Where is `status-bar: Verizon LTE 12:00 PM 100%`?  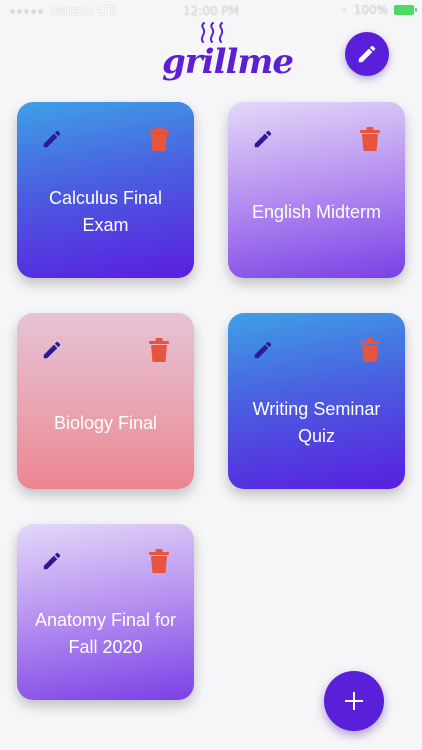
status-bar: Verizon LTE 12:00 PM 100% is located at coordinates (211, 11).